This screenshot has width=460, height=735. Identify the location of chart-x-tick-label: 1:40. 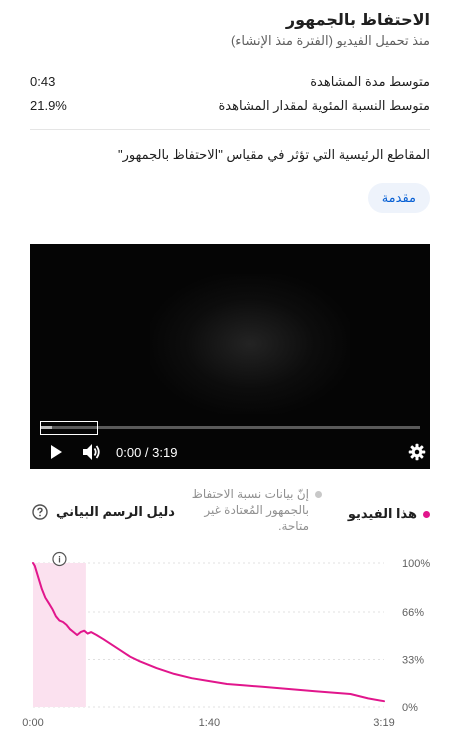
(209, 723).